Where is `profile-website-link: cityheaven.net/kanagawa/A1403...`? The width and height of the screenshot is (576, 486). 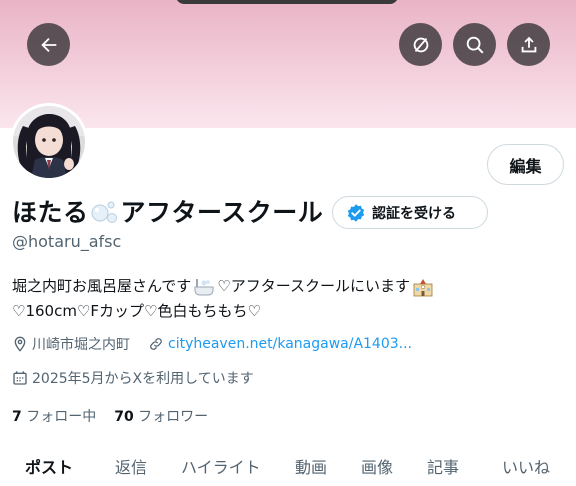
profile-website-link: cityheaven.net/kanagawa/A1403... is located at coordinates (290, 344).